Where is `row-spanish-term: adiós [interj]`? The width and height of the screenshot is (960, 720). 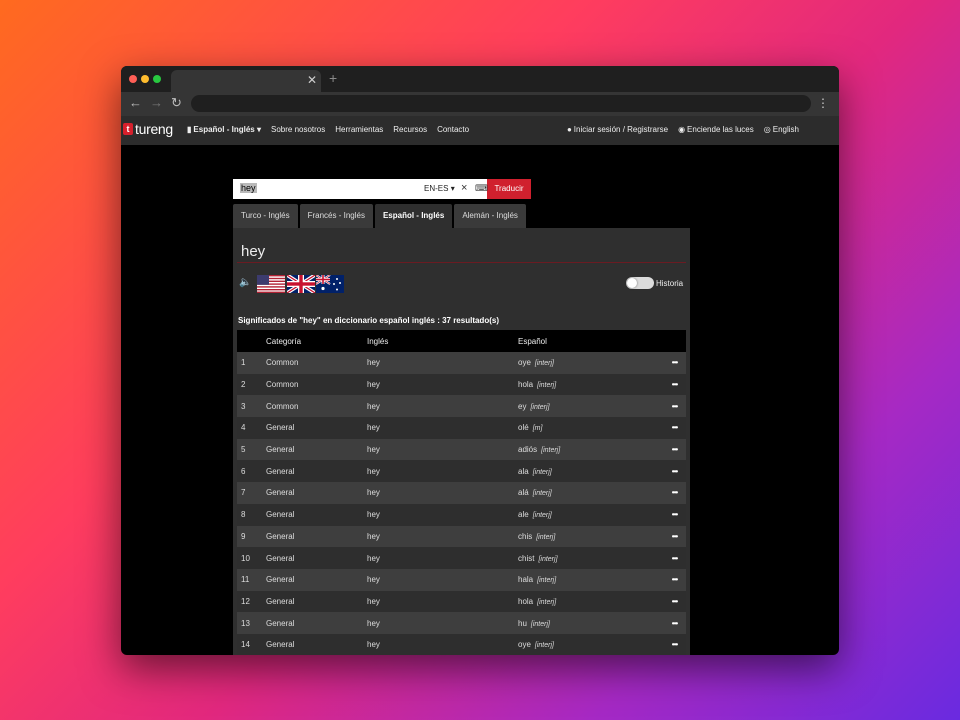 row-spanish-term: adiós [interj] is located at coordinates (590, 450).